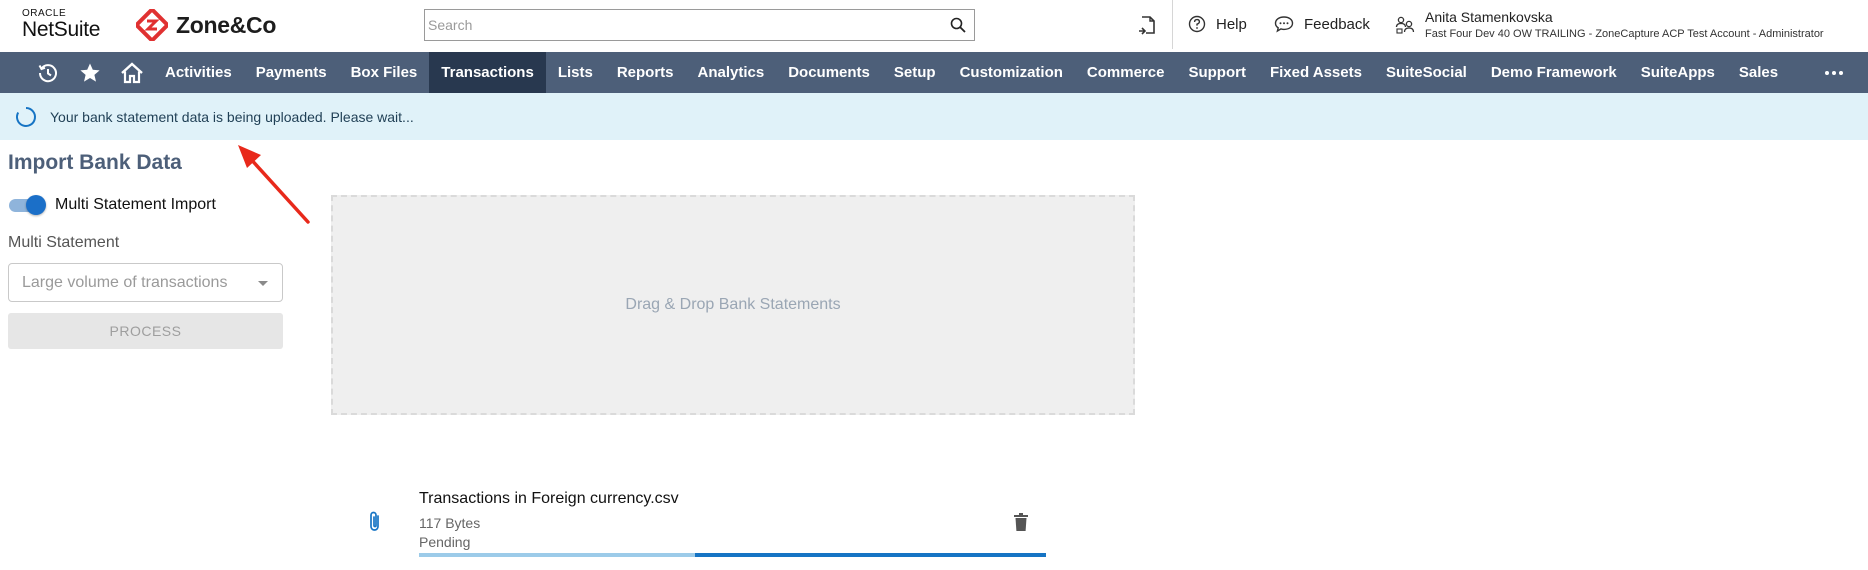 The width and height of the screenshot is (1868, 570). I want to click on nav-item-box-files: Box Files, so click(384, 72).